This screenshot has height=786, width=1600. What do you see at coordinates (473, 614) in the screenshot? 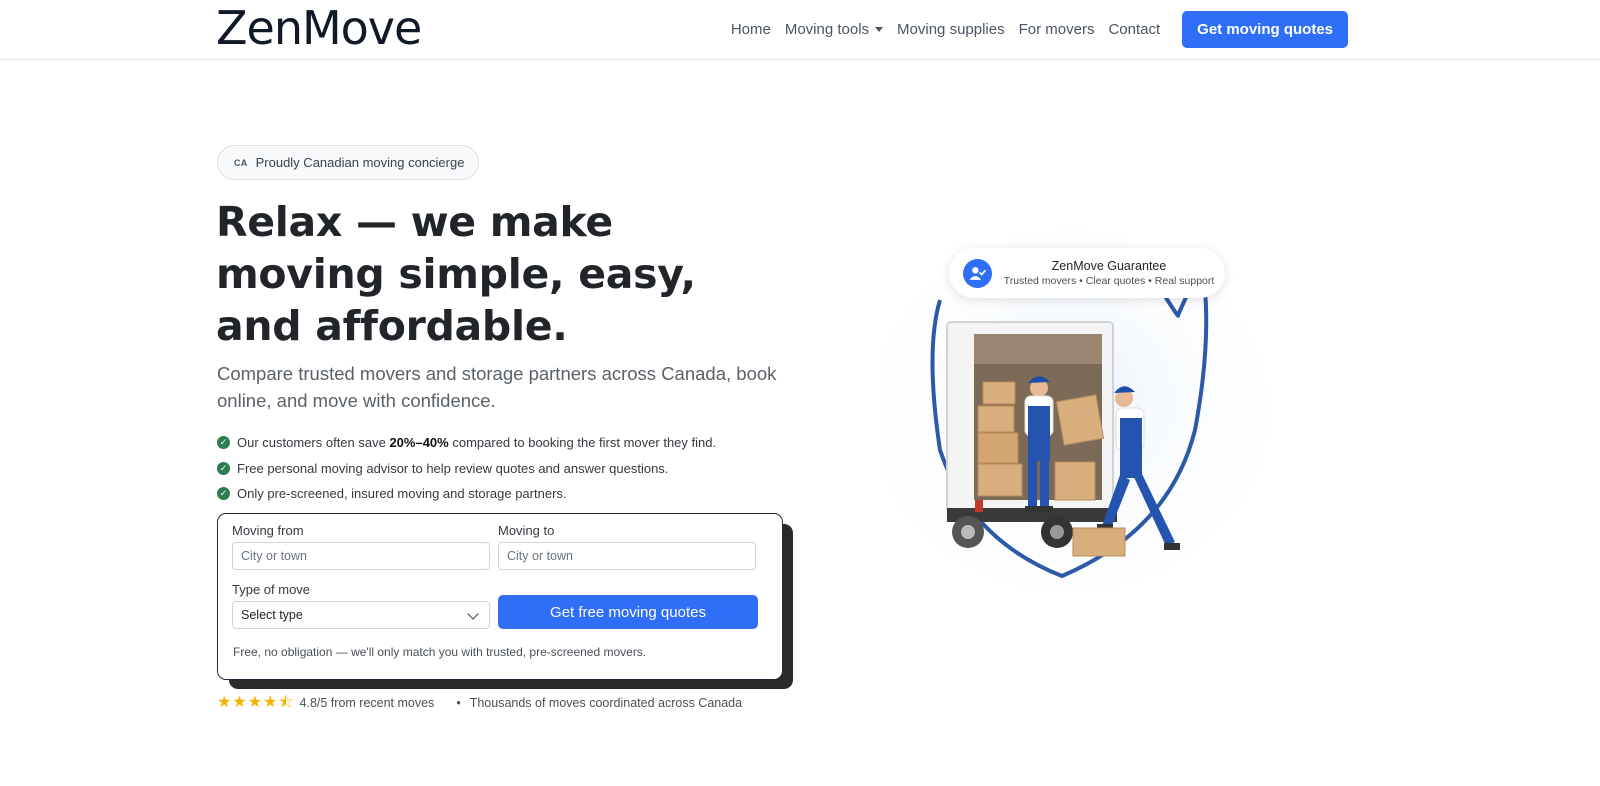
I see `chevron-down-icon` at bounding box center [473, 614].